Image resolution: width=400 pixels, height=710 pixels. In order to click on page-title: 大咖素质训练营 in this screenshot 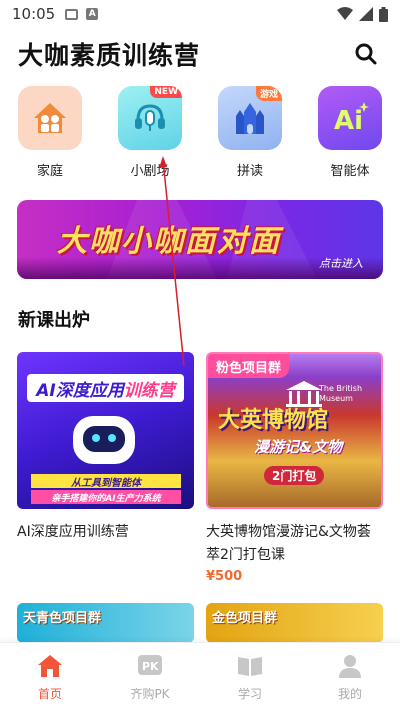, I will do `click(109, 55)`.